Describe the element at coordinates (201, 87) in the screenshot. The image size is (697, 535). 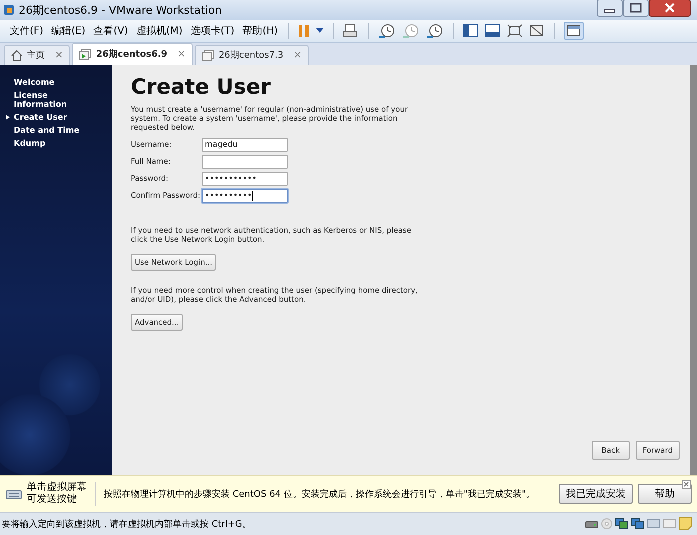
I see `page-title: Create User` at that location.